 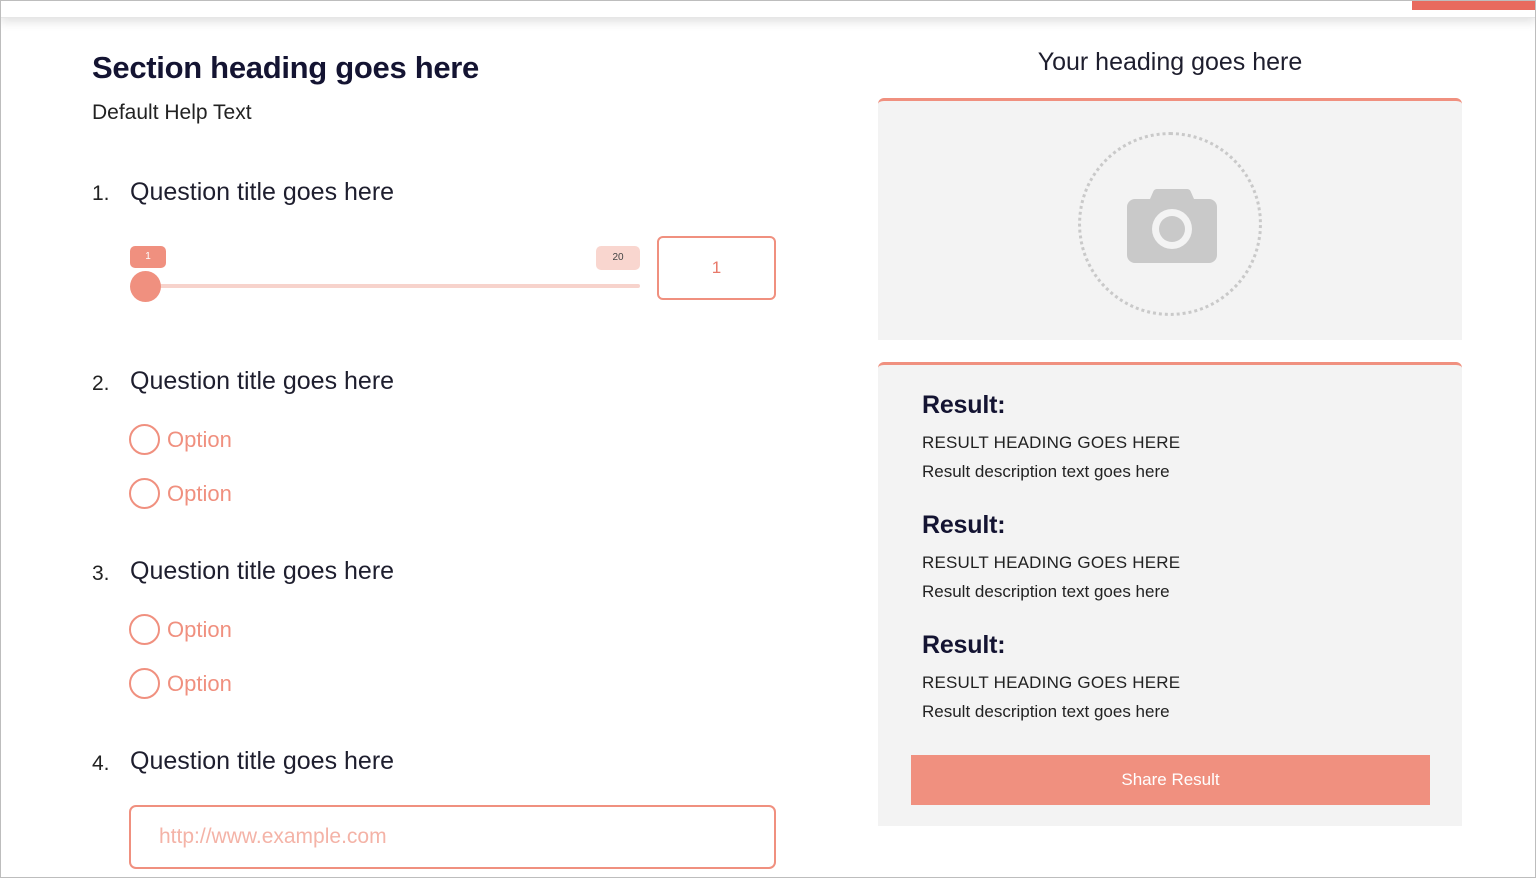 I want to click on section-heading: Section heading goes here, so click(x=285, y=67).